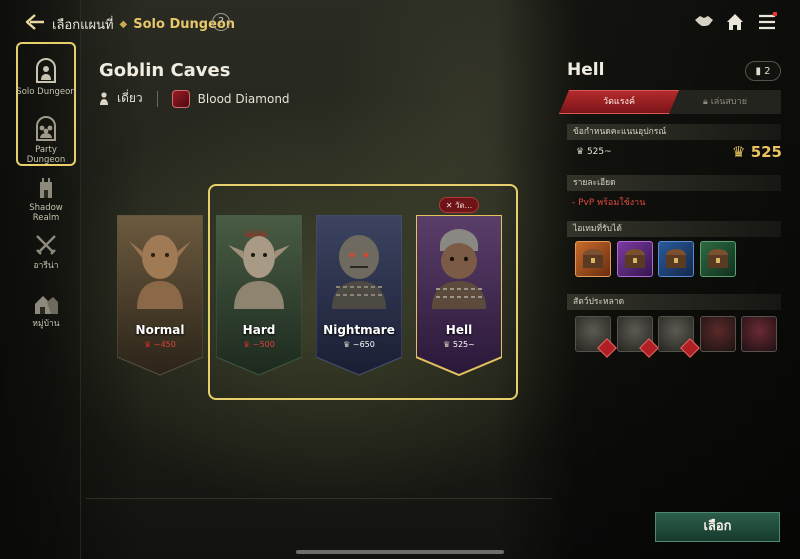  Describe the element at coordinates (674, 229) in the screenshot. I see `loot-header: ไอเทมที่รับได้` at that location.